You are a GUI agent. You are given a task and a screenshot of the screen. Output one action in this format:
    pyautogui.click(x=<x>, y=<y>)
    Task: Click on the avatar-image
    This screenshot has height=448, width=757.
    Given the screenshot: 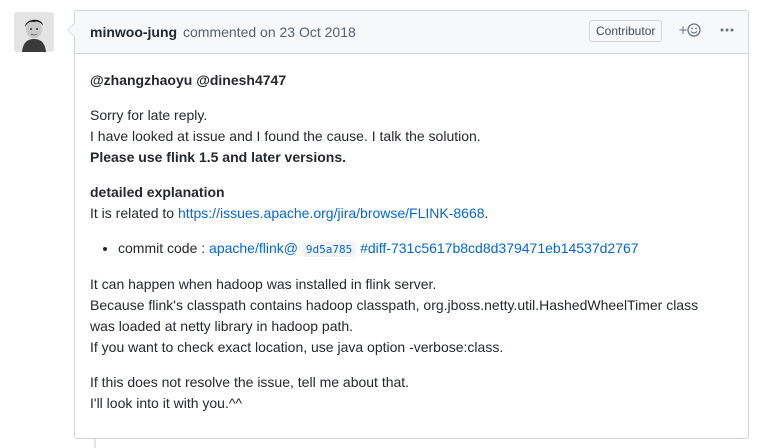 What is the action you would take?
    pyautogui.click(x=34, y=32)
    